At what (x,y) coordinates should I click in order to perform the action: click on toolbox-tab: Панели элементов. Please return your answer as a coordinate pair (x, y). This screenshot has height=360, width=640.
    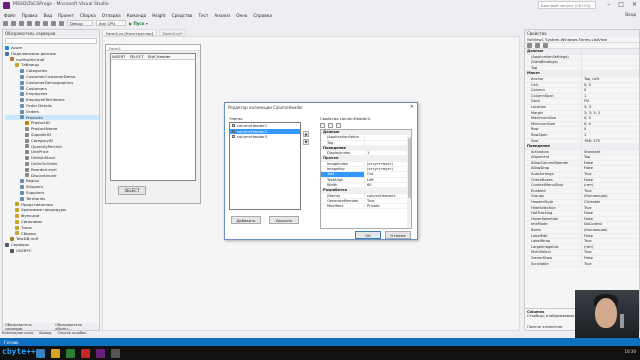
    Looking at the image, I should click on (544, 327).